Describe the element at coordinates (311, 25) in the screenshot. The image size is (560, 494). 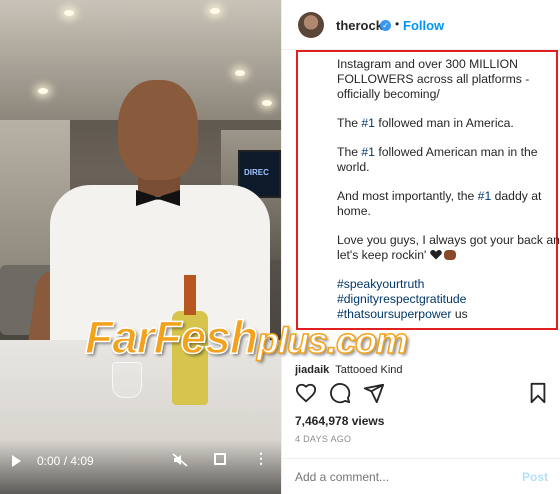
I see `avatar` at that location.